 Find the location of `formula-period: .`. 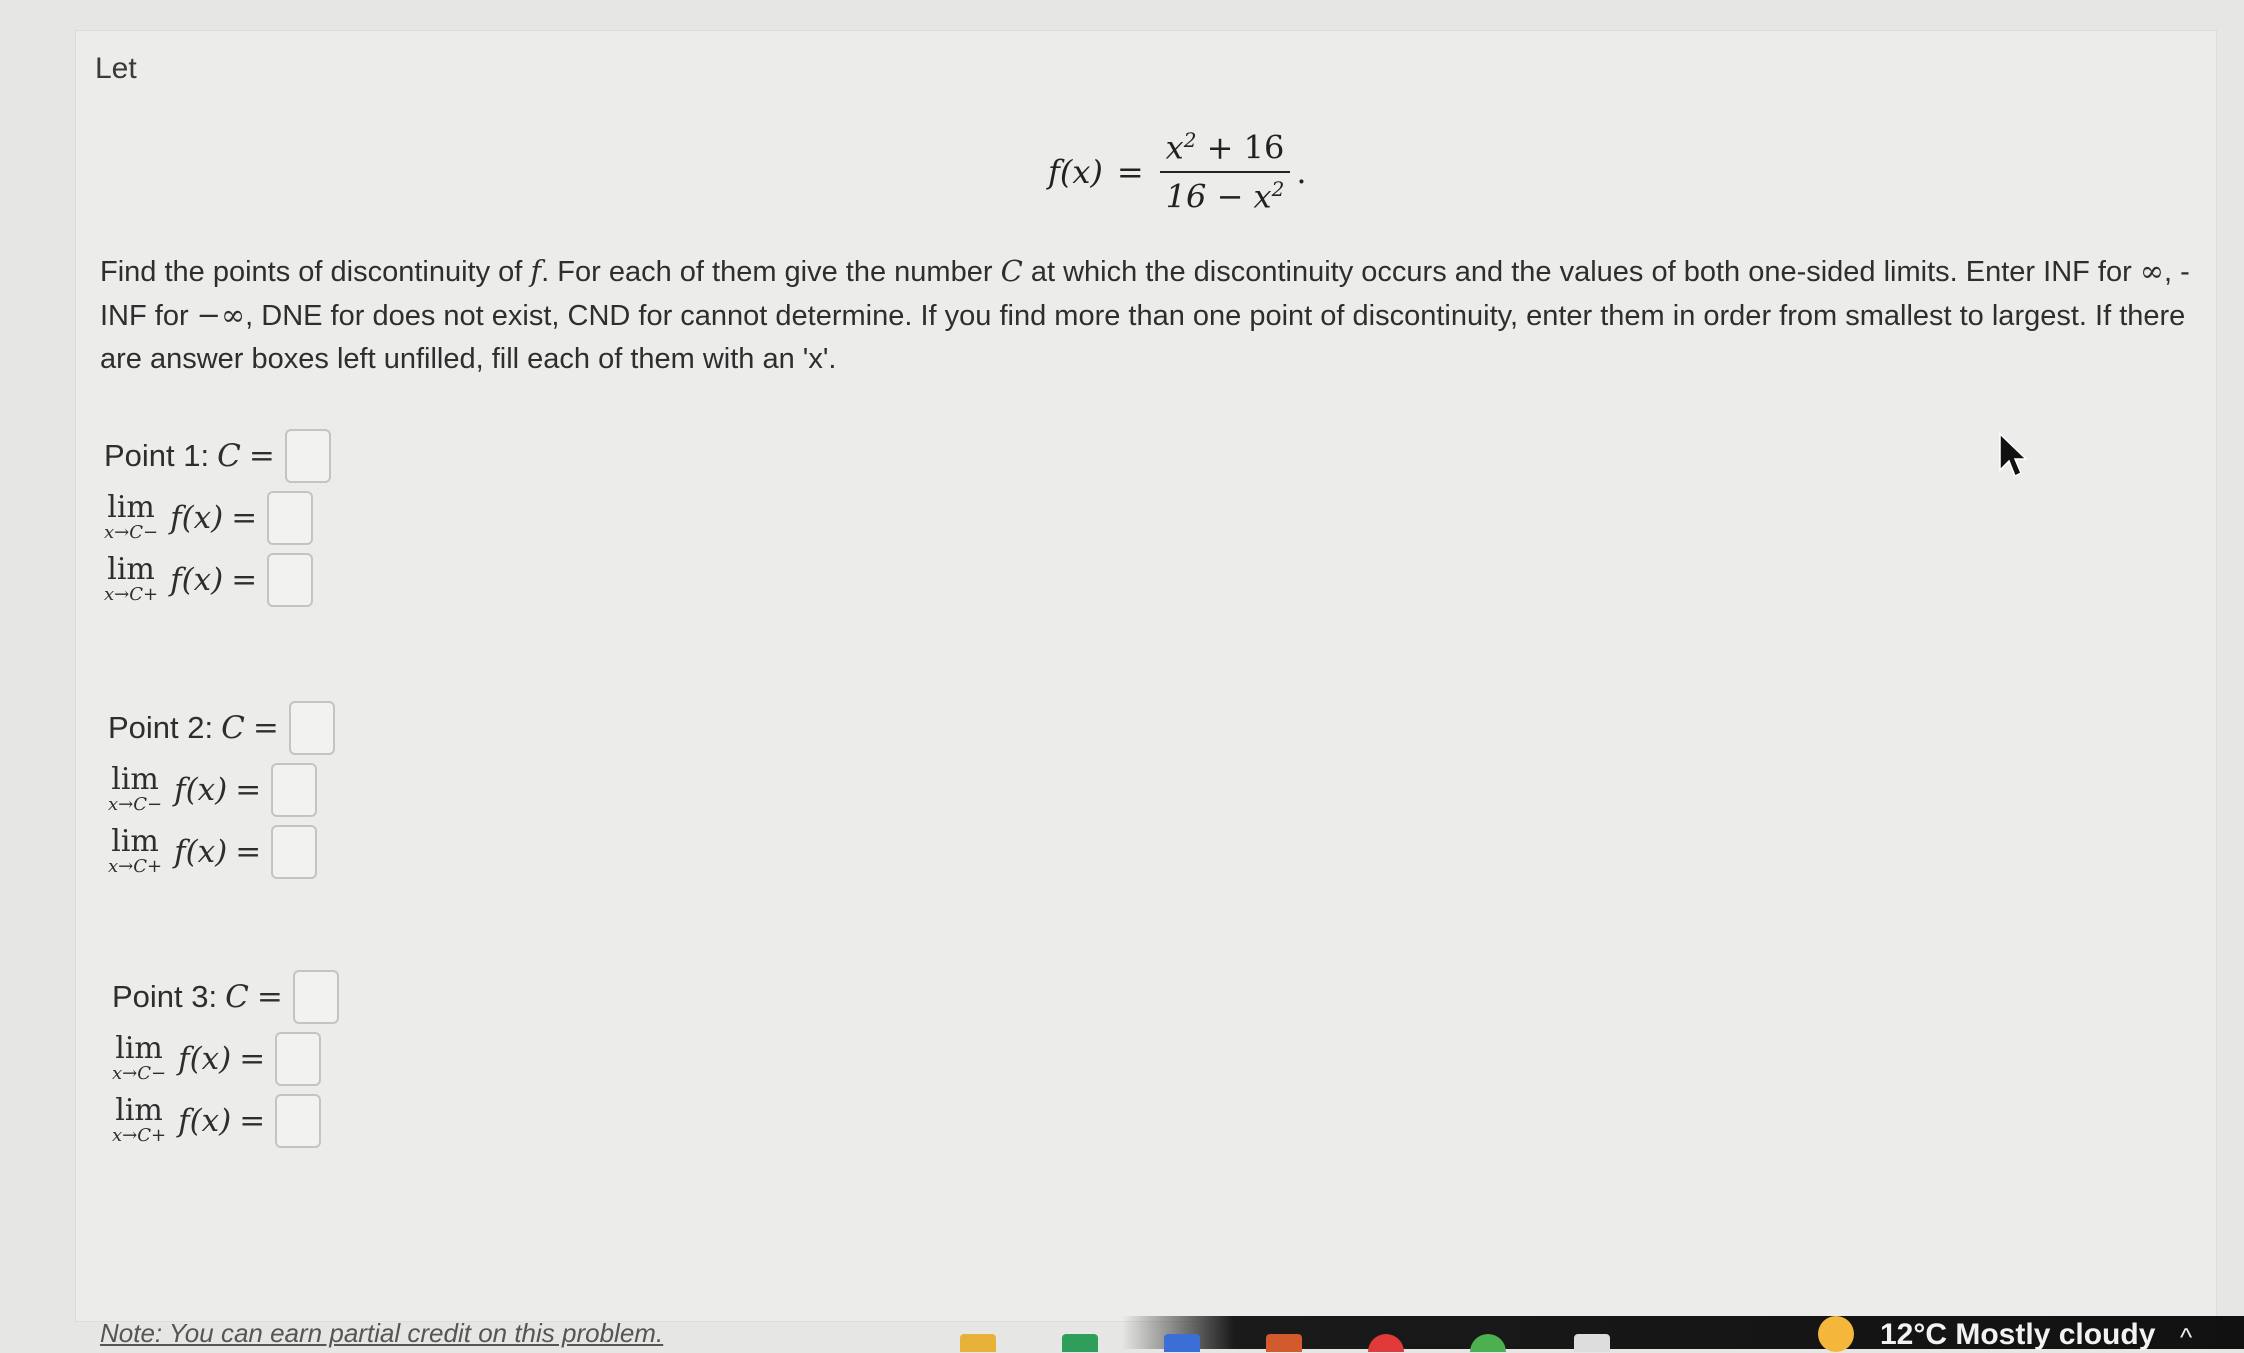

formula-period: . is located at coordinates (1301, 171).